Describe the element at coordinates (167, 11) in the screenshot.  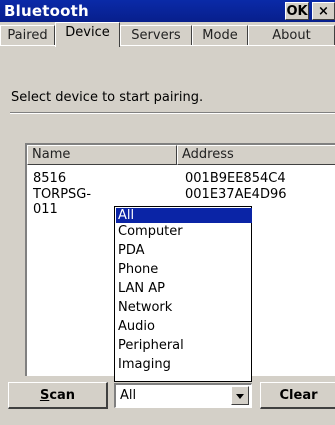
I see `title-bar: Bluetooth OK ×` at that location.